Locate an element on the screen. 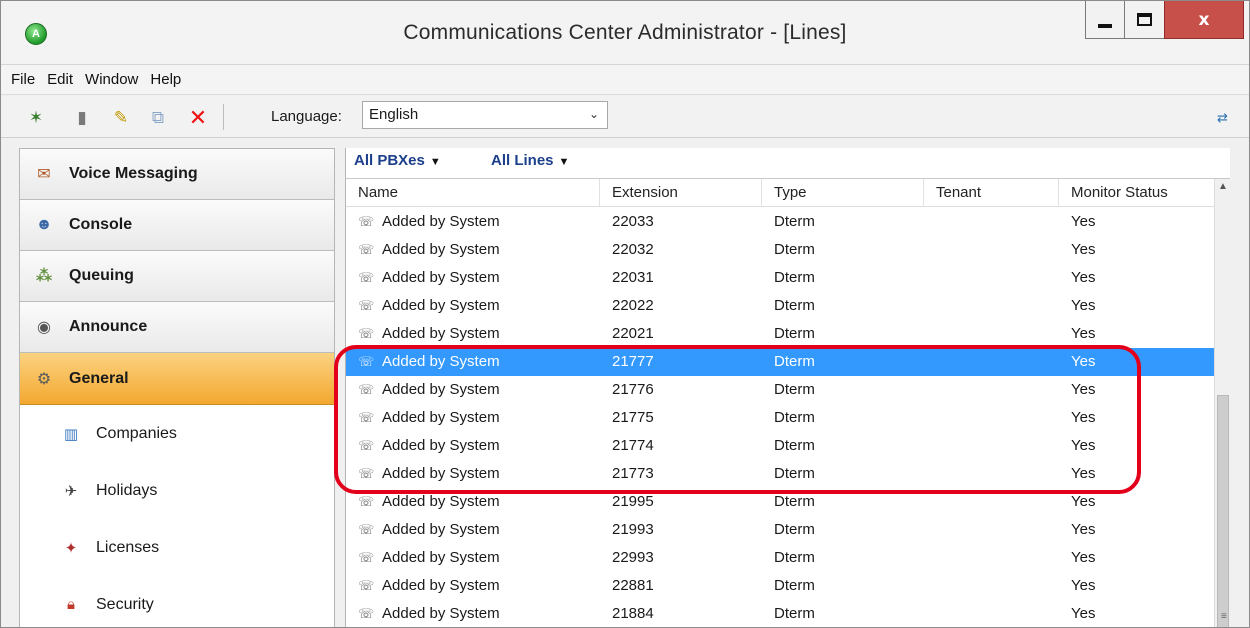  nav-label: Console is located at coordinates (101, 224).